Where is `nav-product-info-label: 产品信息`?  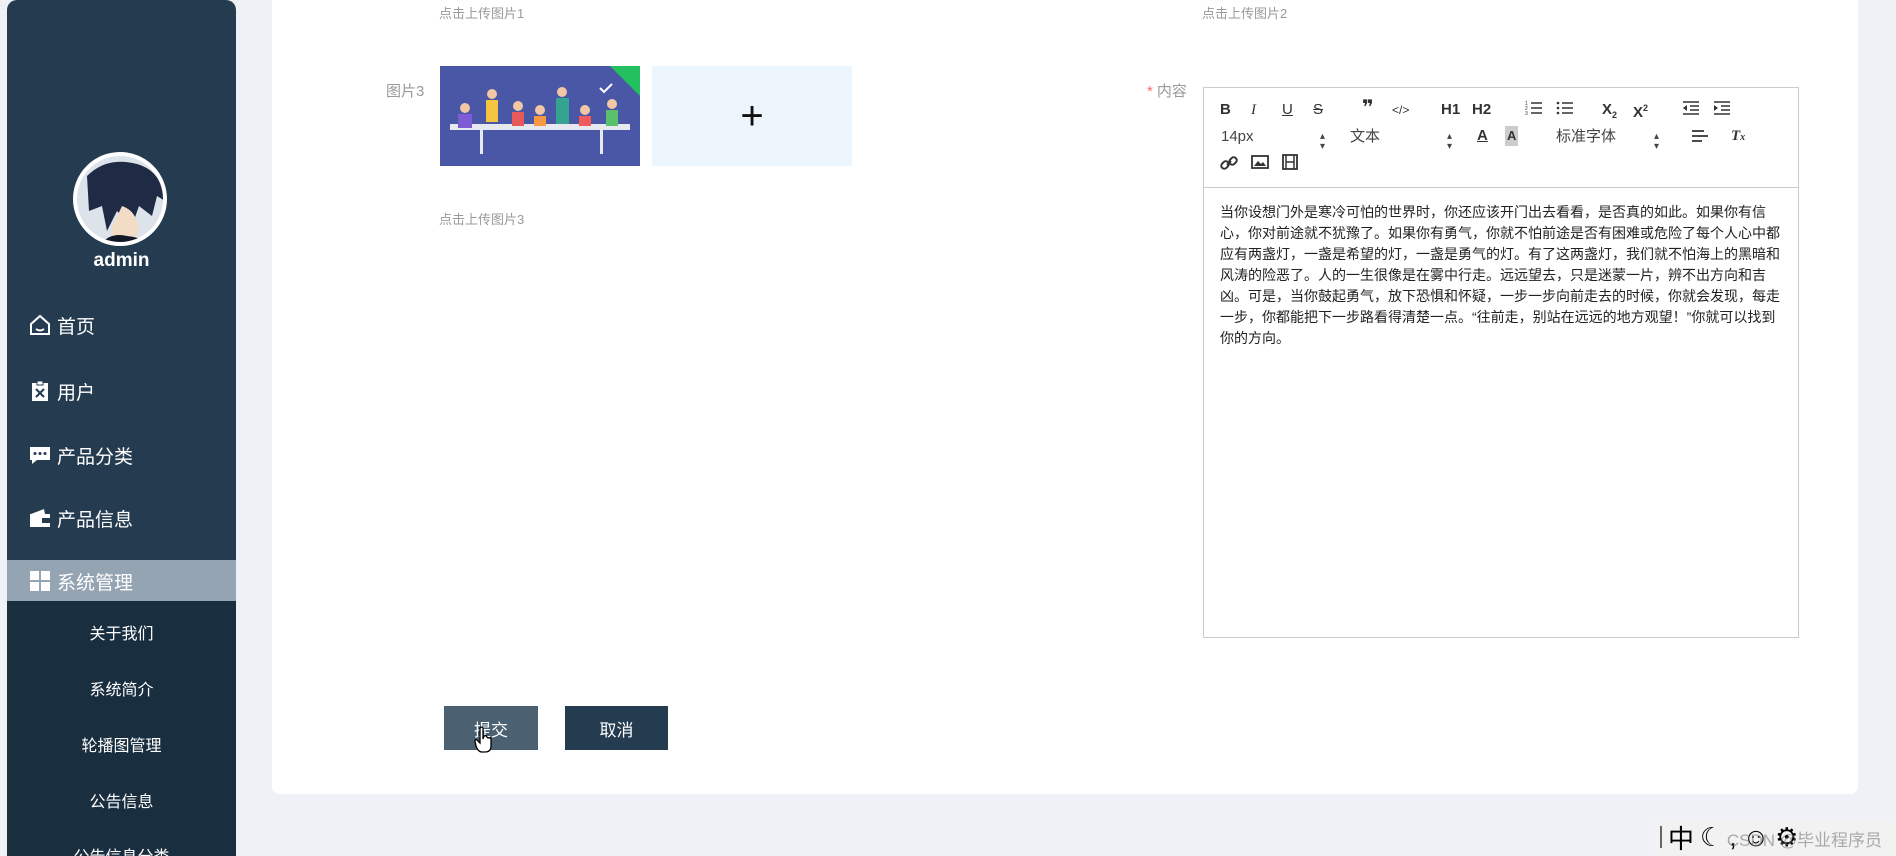
nav-product-info-label: 产品信息 is located at coordinates (95, 520).